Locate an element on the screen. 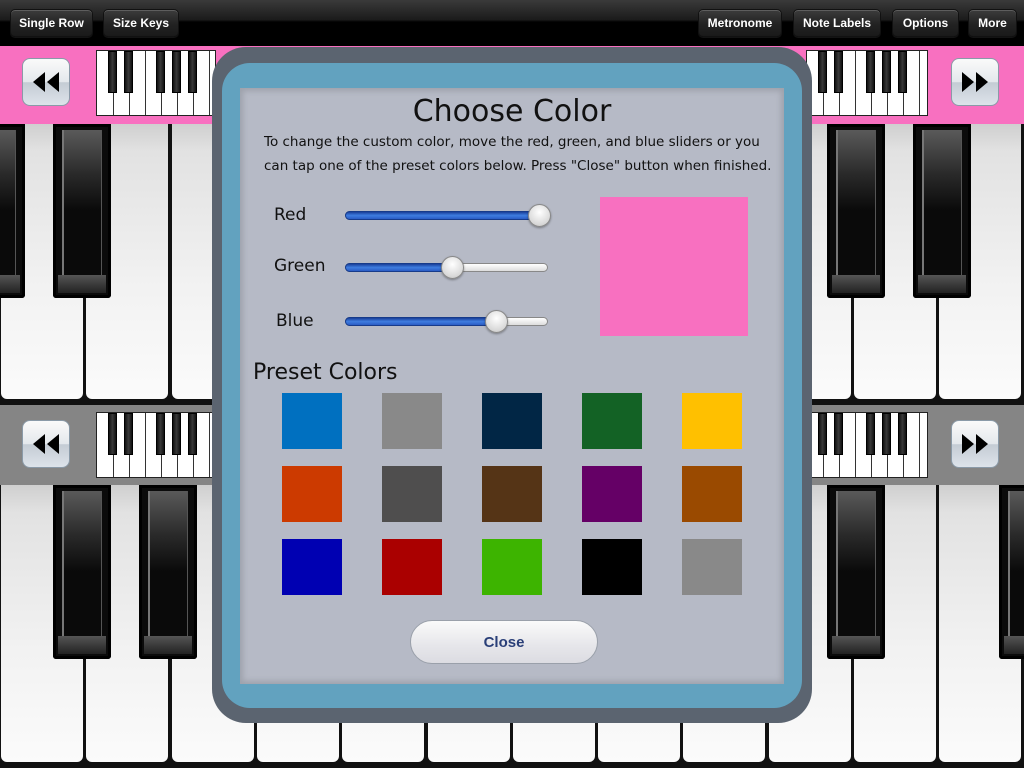 The image size is (1024, 768). more-button: More is located at coordinates (992, 23).